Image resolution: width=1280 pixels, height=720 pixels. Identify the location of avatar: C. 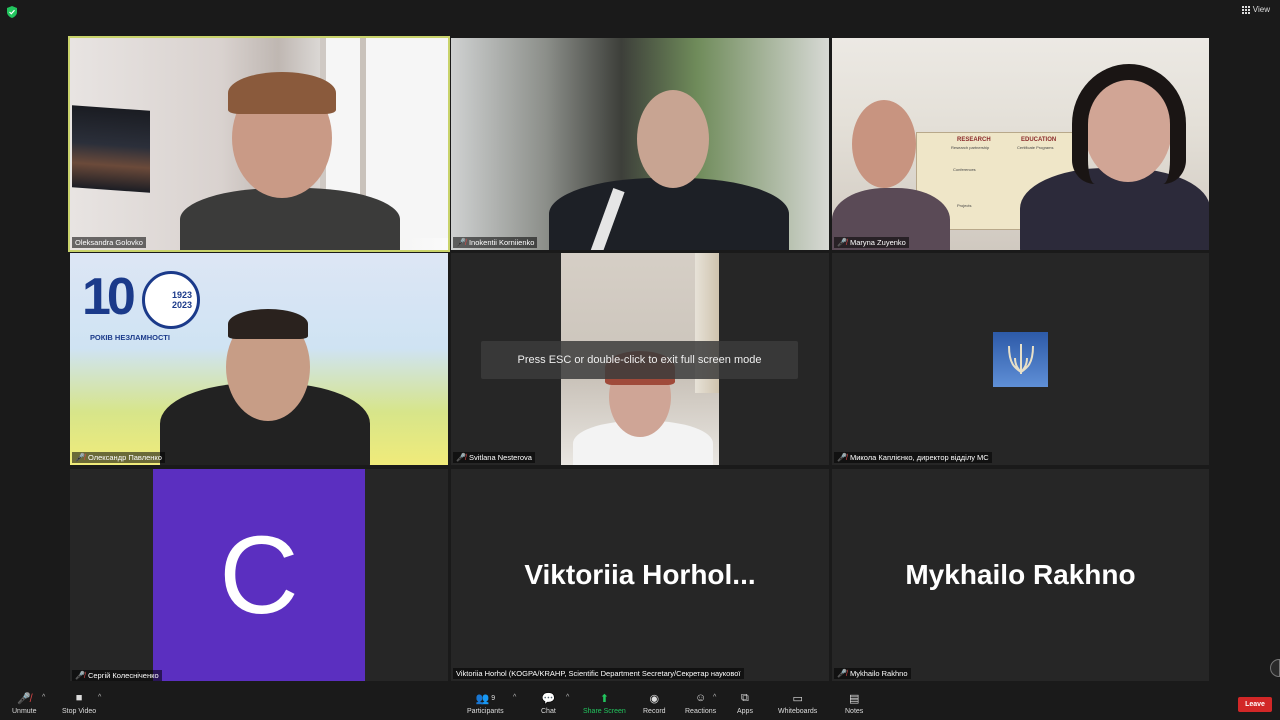
(259, 575).